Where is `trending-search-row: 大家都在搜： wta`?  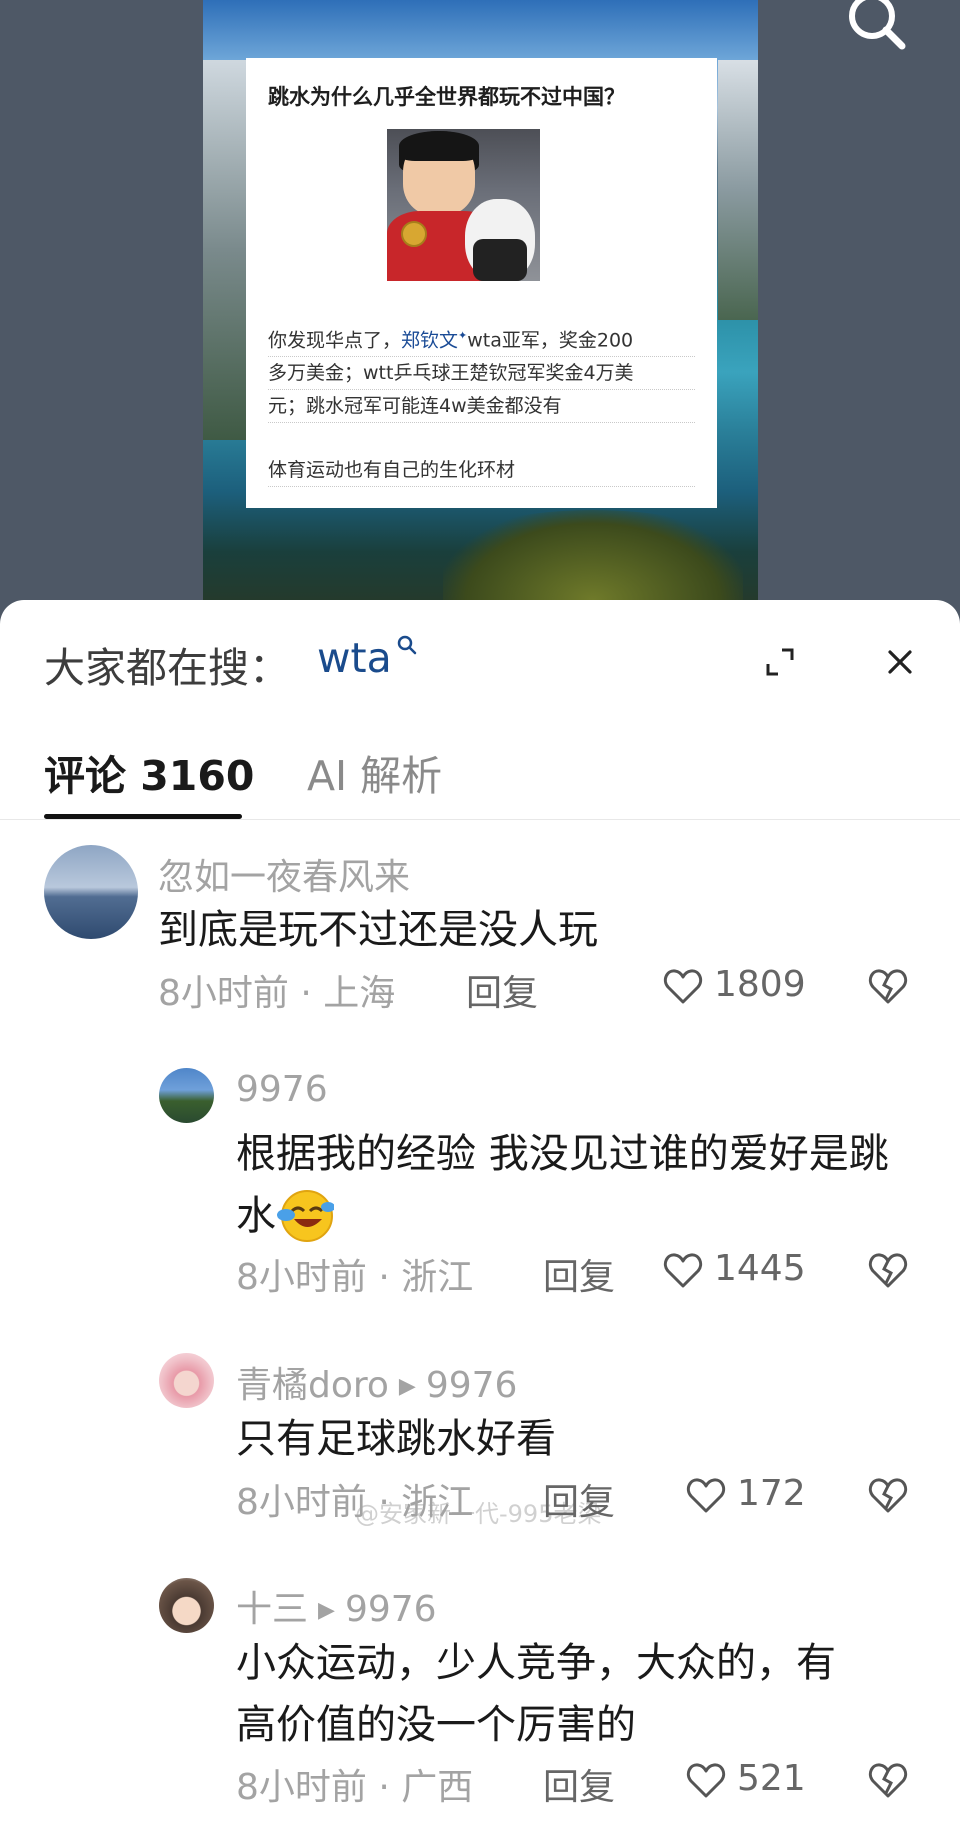 trending-search-row: 大家都在搜： wta is located at coordinates (484, 661).